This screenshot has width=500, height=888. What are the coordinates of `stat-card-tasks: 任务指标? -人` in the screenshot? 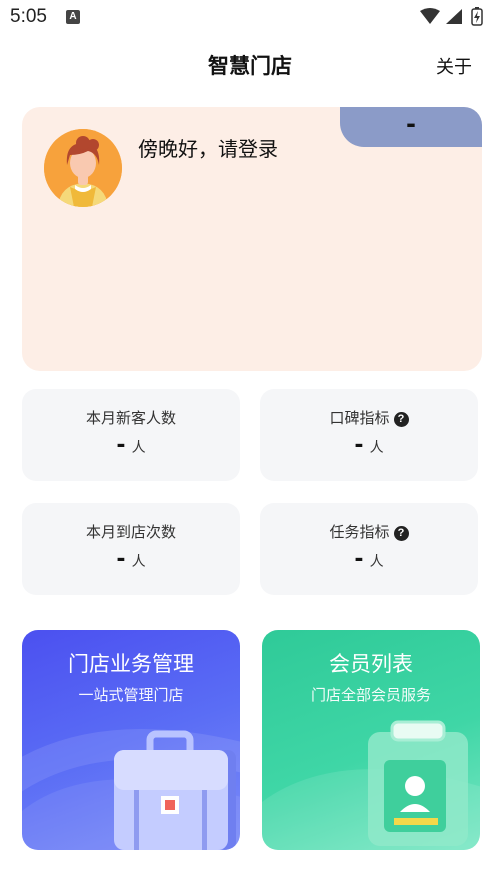 It's located at (369, 549).